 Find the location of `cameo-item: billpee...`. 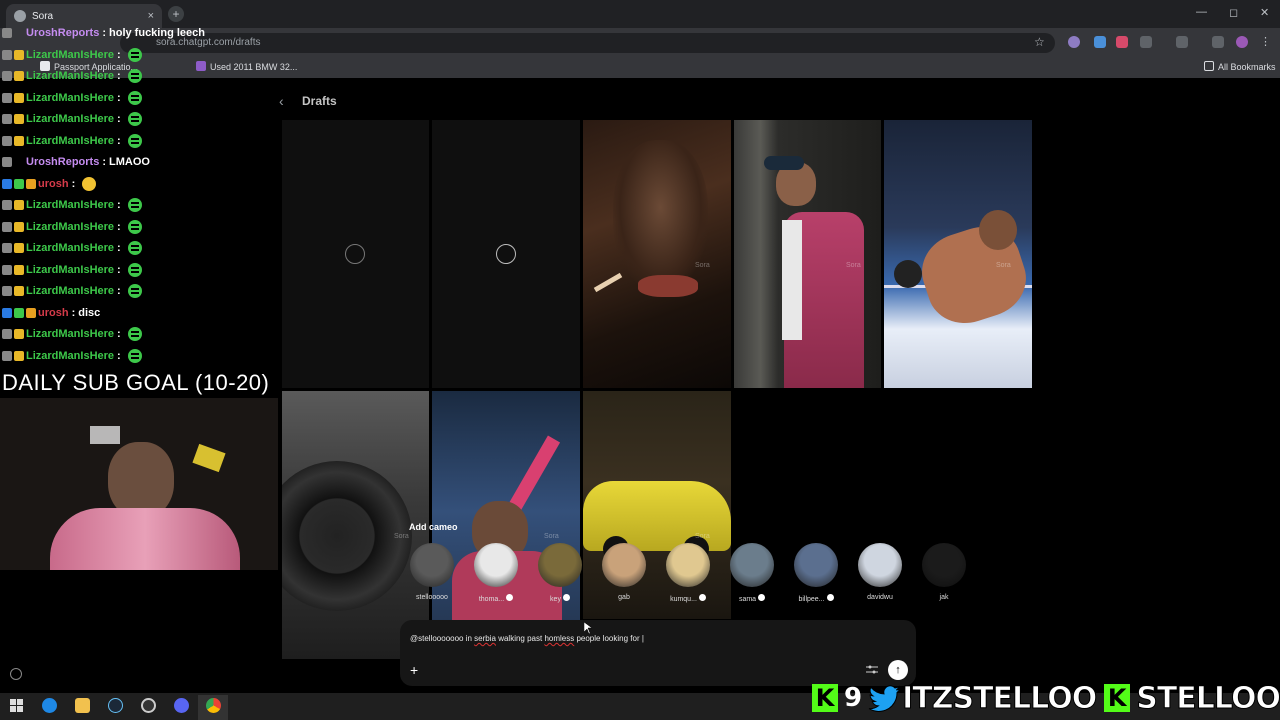

cameo-item: billpee... is located at coordinates (816, 573).